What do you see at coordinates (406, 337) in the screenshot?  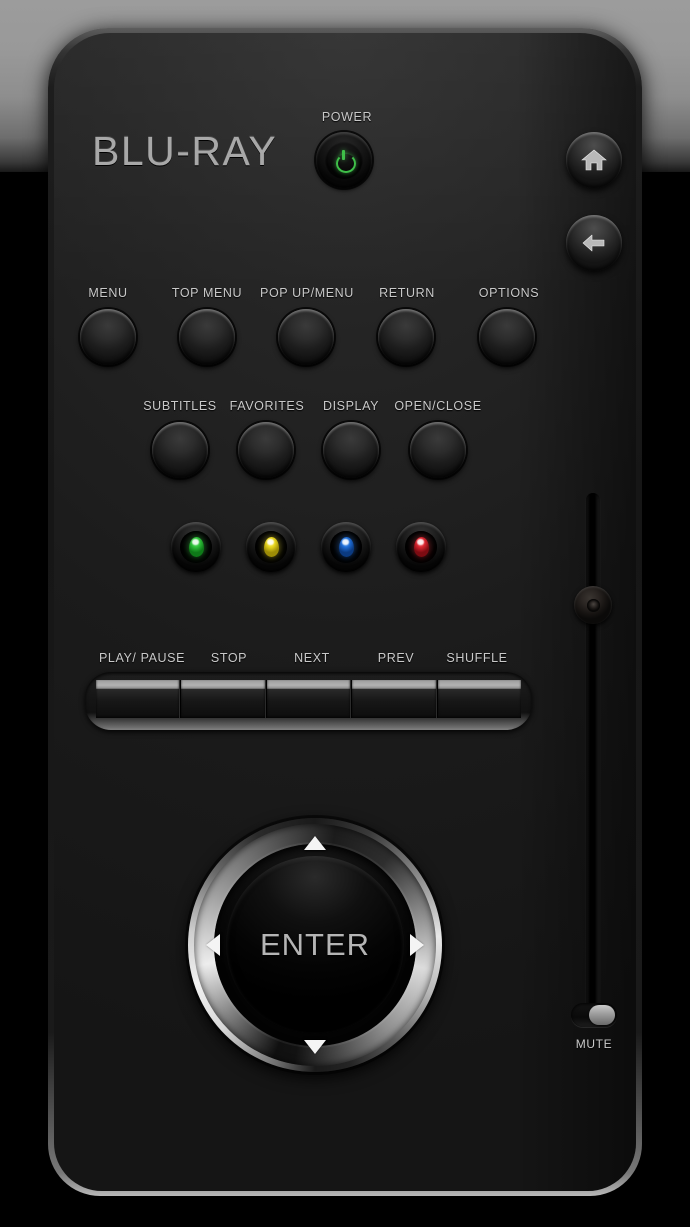 I see `return-button` at bounding box center [406, 337].